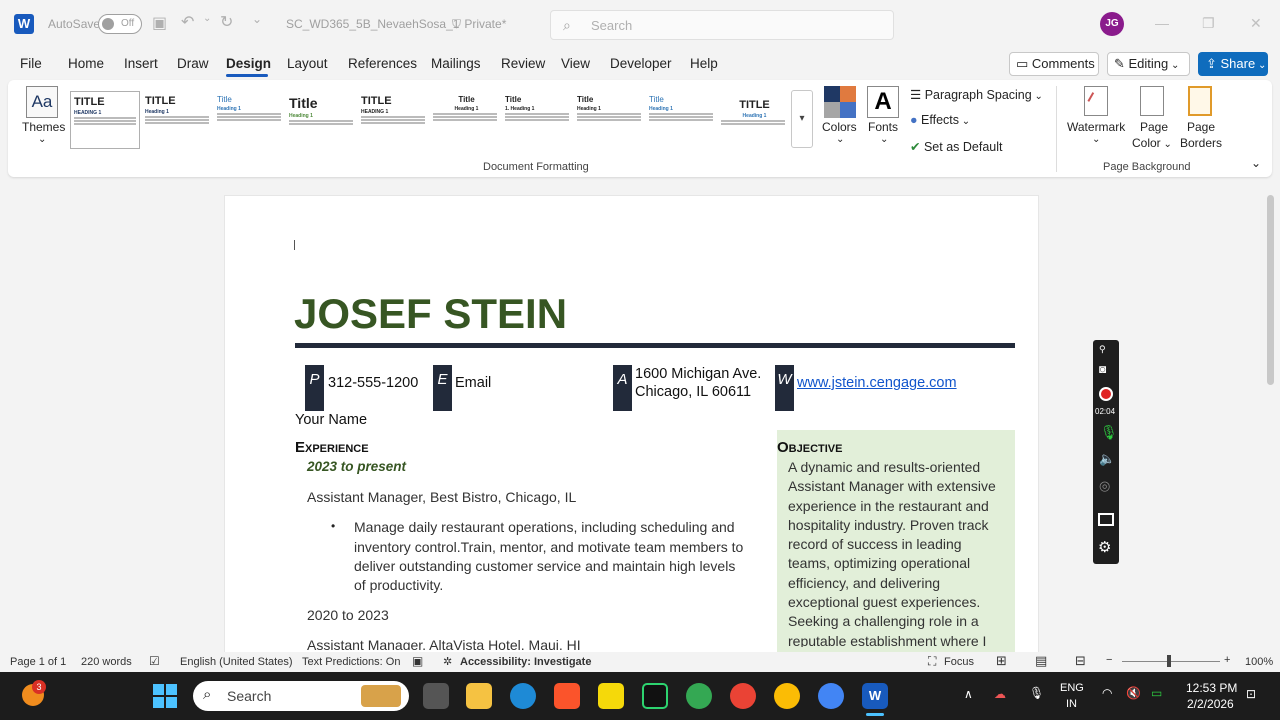  Describe the element at coordinates (1233, 64) in the screenshot. I see `share-button: ⇪ Share ⌄` at that location.